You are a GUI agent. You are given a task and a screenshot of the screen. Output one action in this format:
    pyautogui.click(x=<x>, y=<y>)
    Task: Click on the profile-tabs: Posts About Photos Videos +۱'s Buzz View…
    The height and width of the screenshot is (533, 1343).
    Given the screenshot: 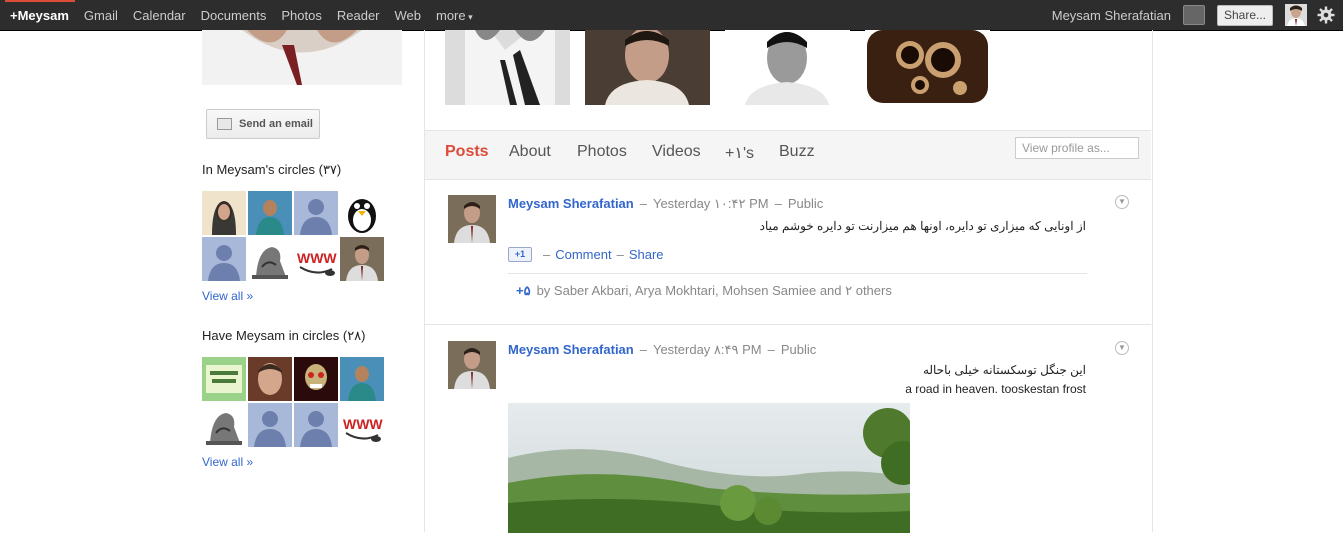 What is the action you would take?
    pyautogui.click(x=788, y=155)
    